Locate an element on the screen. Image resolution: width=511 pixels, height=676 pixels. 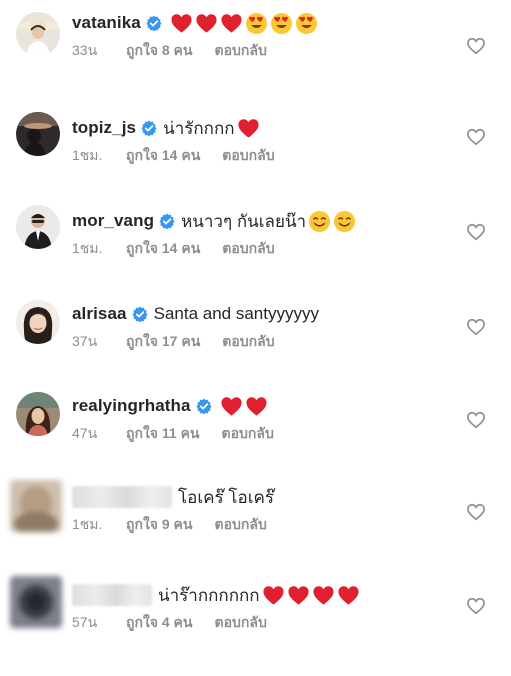
comment-line: น่าร๊ากกกกกก is located at coordinates (216, 595).